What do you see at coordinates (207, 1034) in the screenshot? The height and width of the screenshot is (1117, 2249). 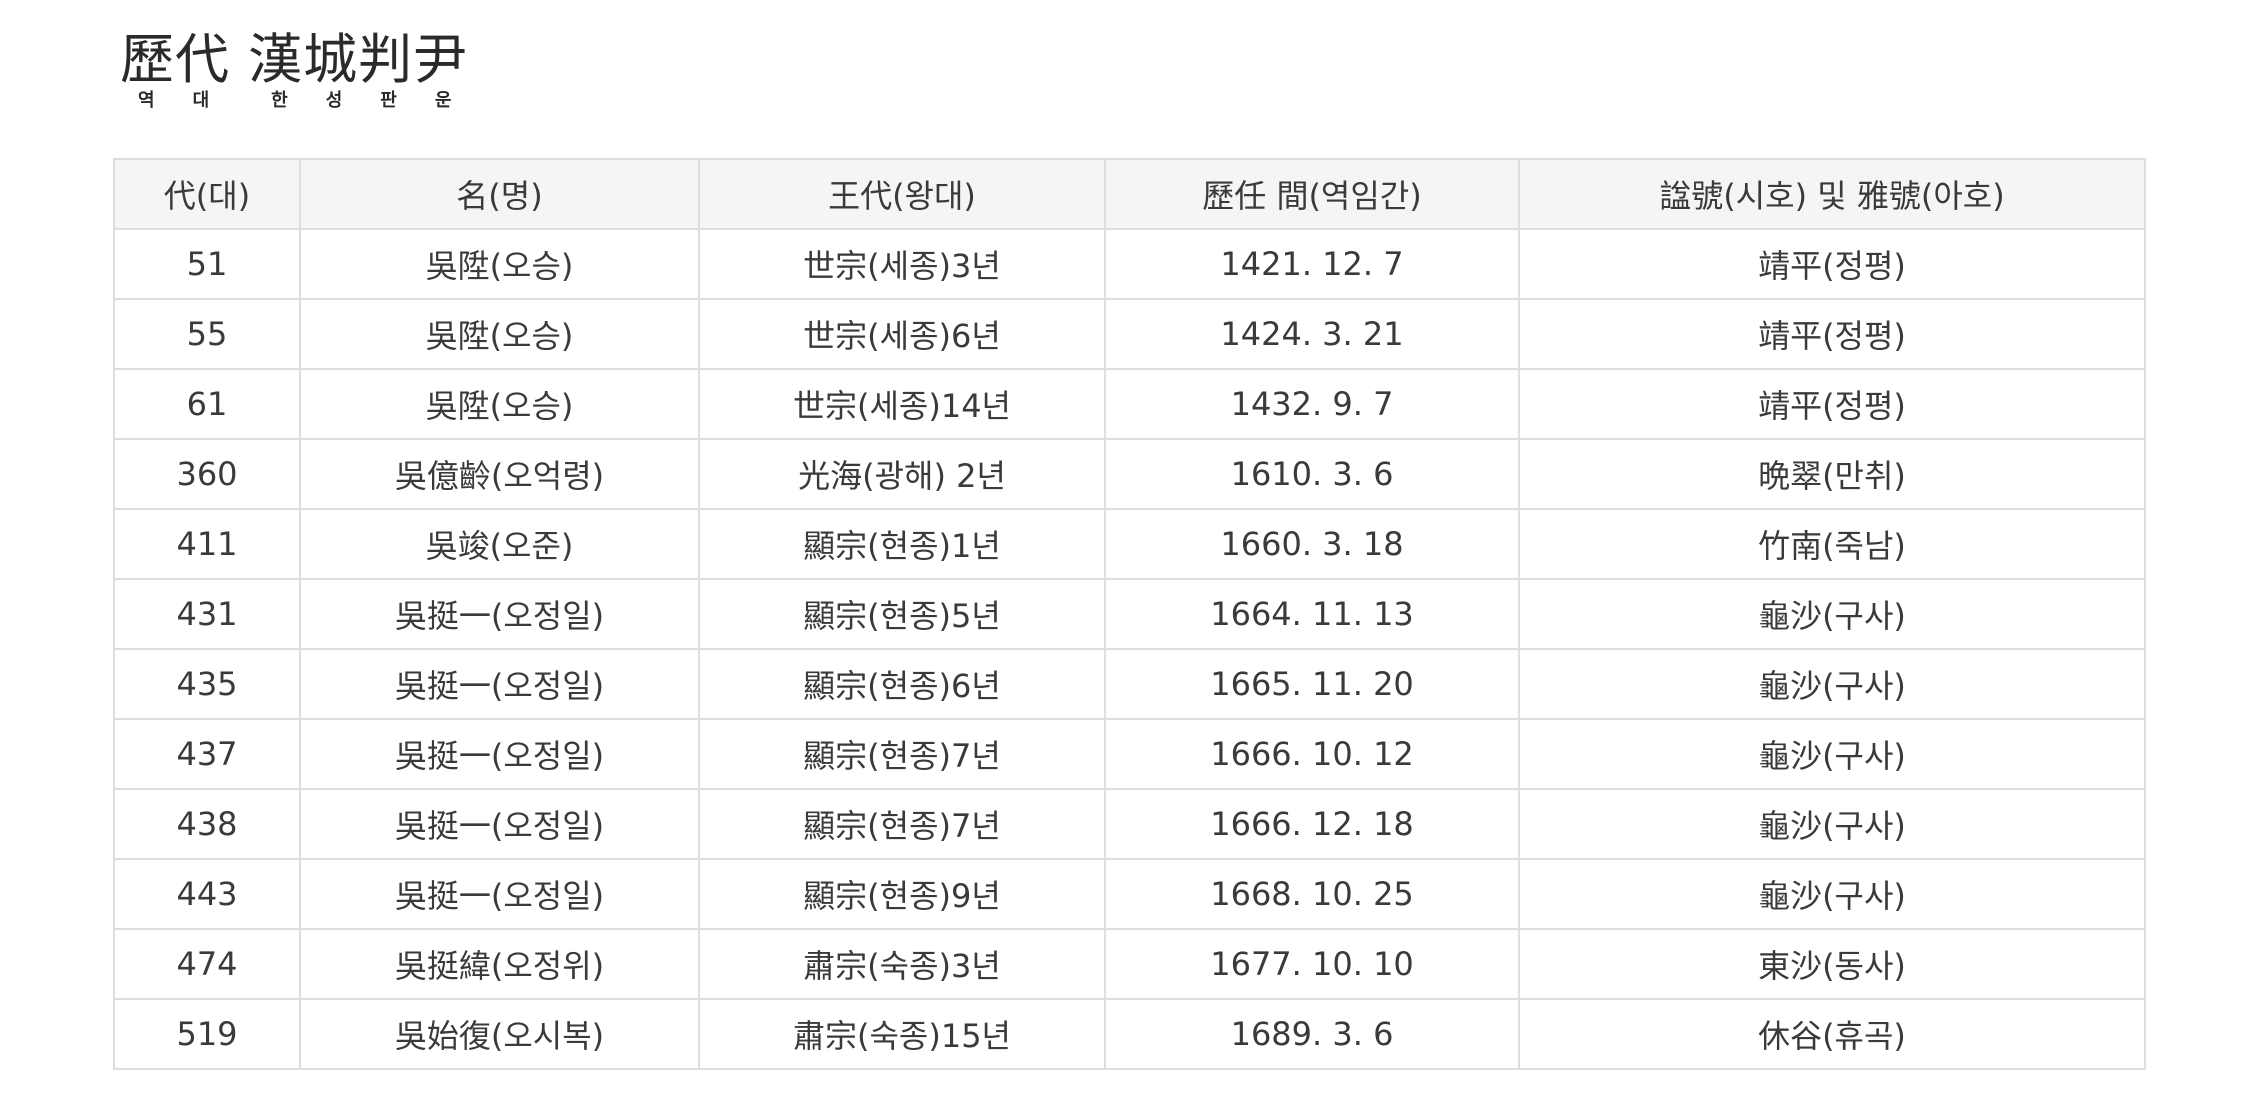 I see `cell-generation: 519` at bounding box center [207, 1034].